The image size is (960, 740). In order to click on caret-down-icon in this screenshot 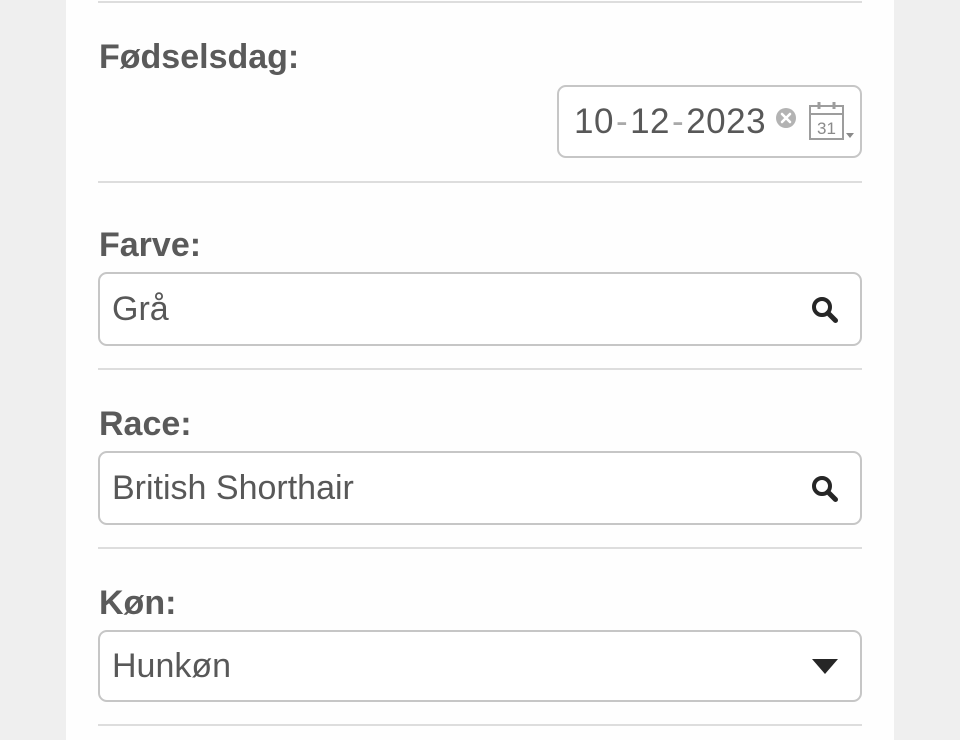, I will do `click(825, 667)`.